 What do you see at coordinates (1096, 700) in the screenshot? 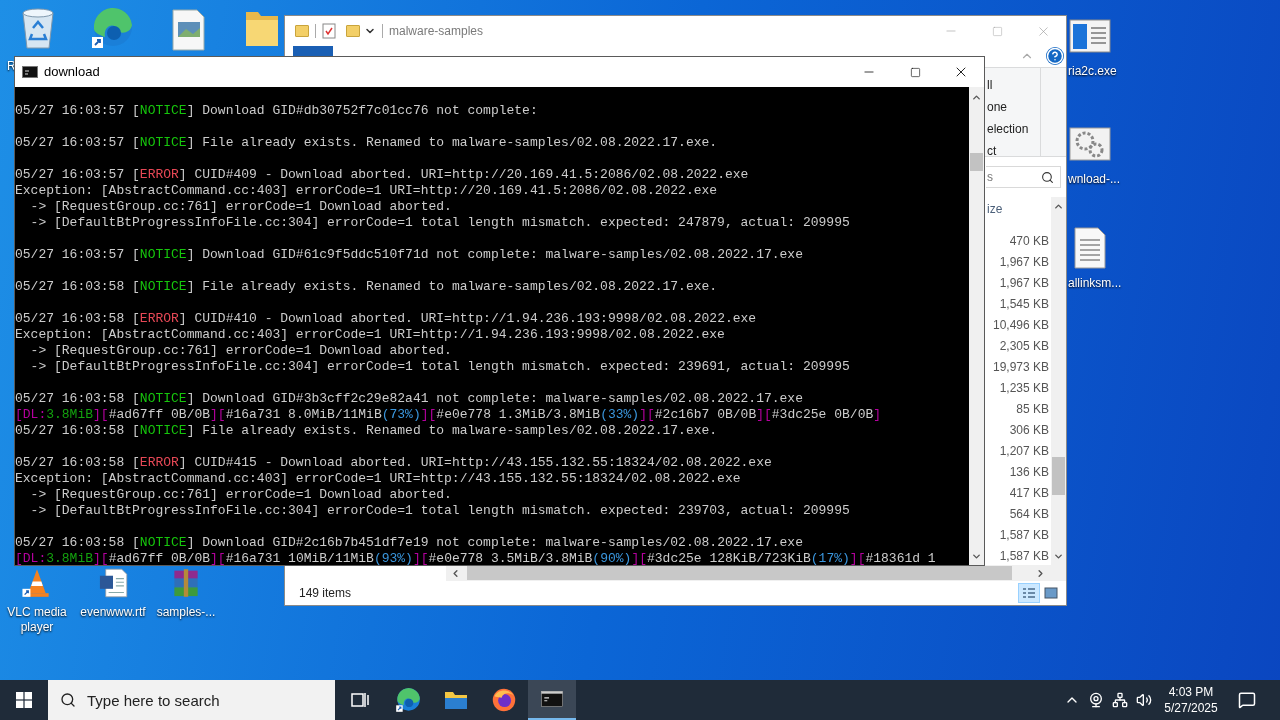
I see `device-icon` at bounding box center [1096, 700].